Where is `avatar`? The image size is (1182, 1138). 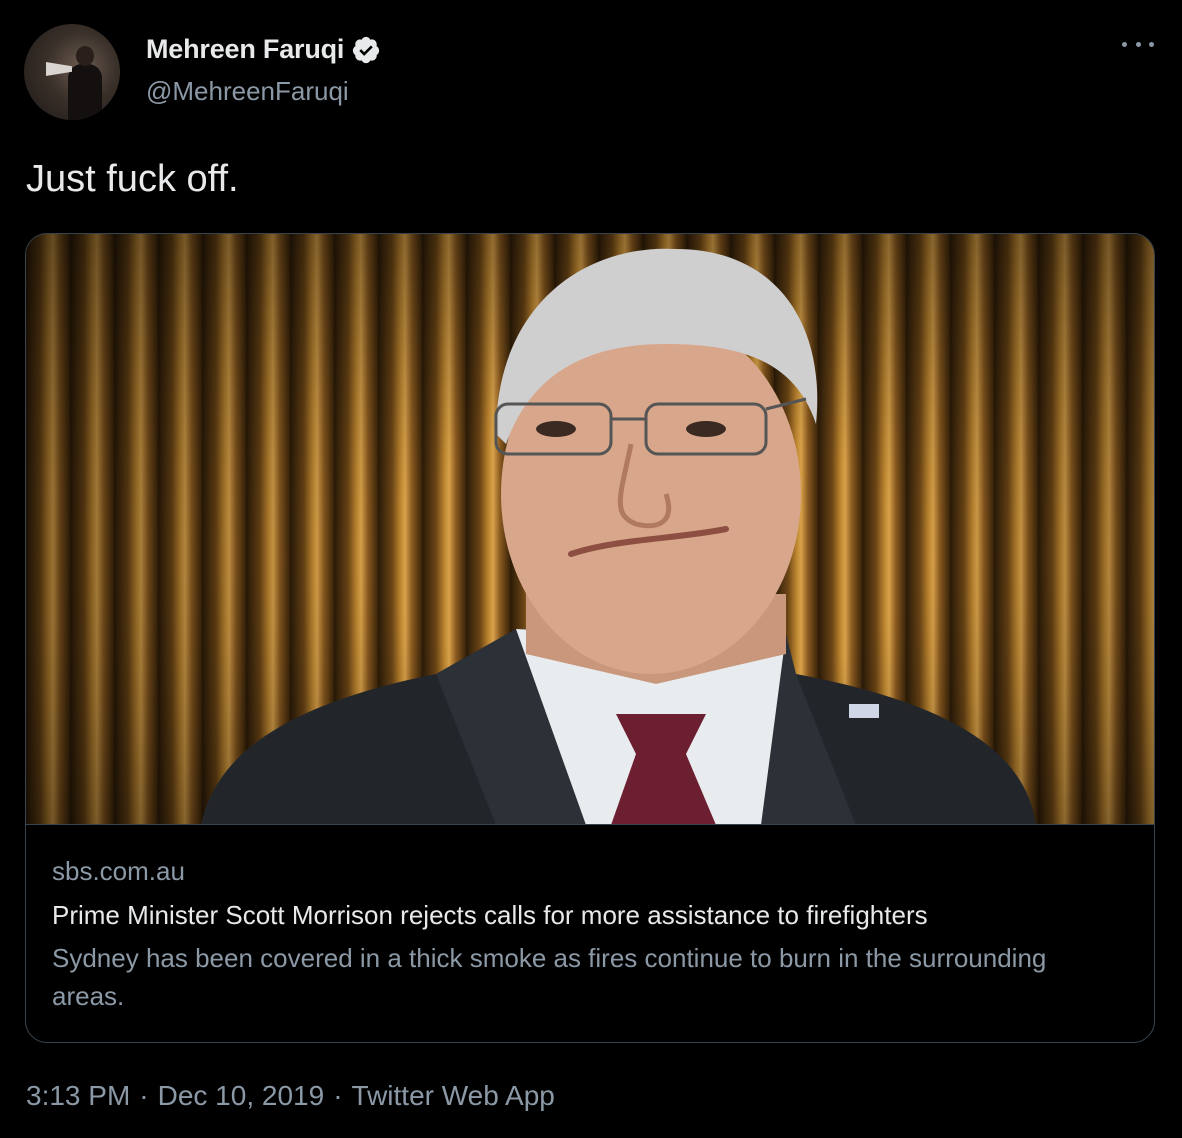
avatar is located at coordinates (72, 72).